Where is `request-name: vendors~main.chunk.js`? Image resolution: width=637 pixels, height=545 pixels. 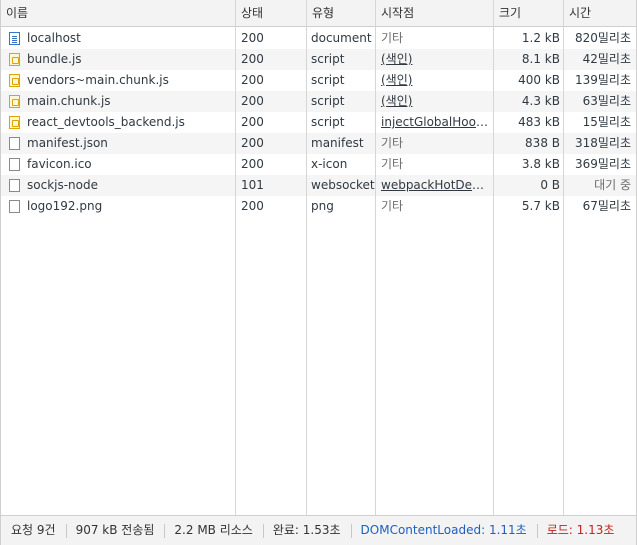 request-name: vendors~main.chunk.js is located at coordinates (131, 80).